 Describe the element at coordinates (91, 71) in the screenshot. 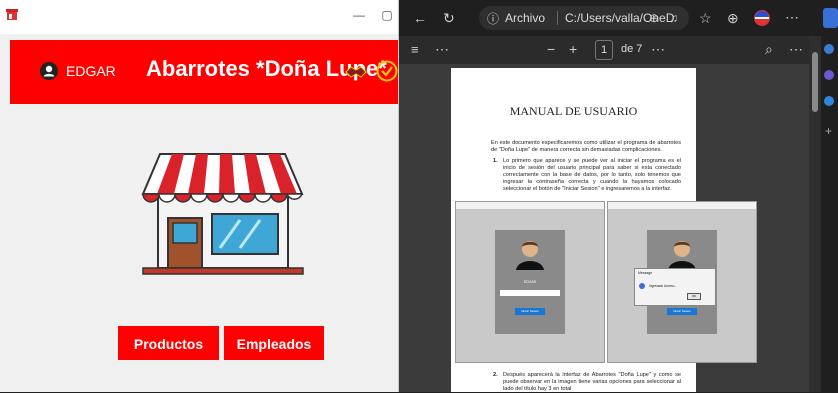

I see `user-name: EDGAR` at that location.